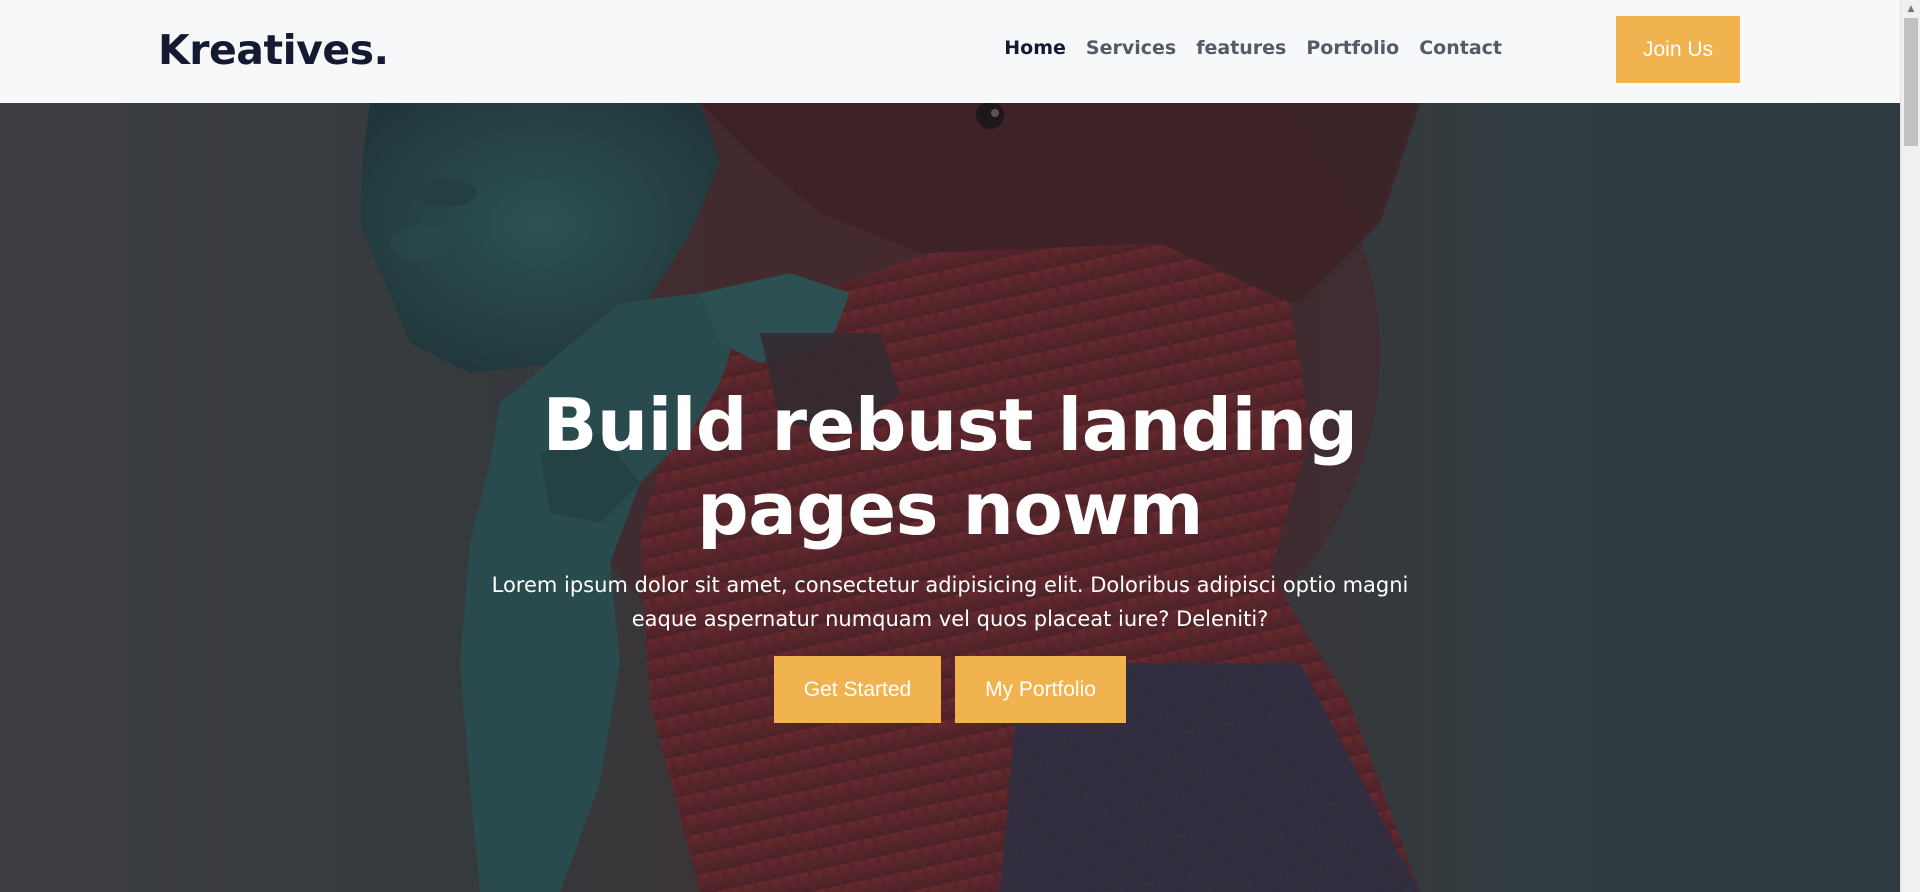 This screenshot has height=892, width=1920. Describe the element at coordinates (273, 50) in the screenshot. I see `brand-logo: Kreatives.` at that location.